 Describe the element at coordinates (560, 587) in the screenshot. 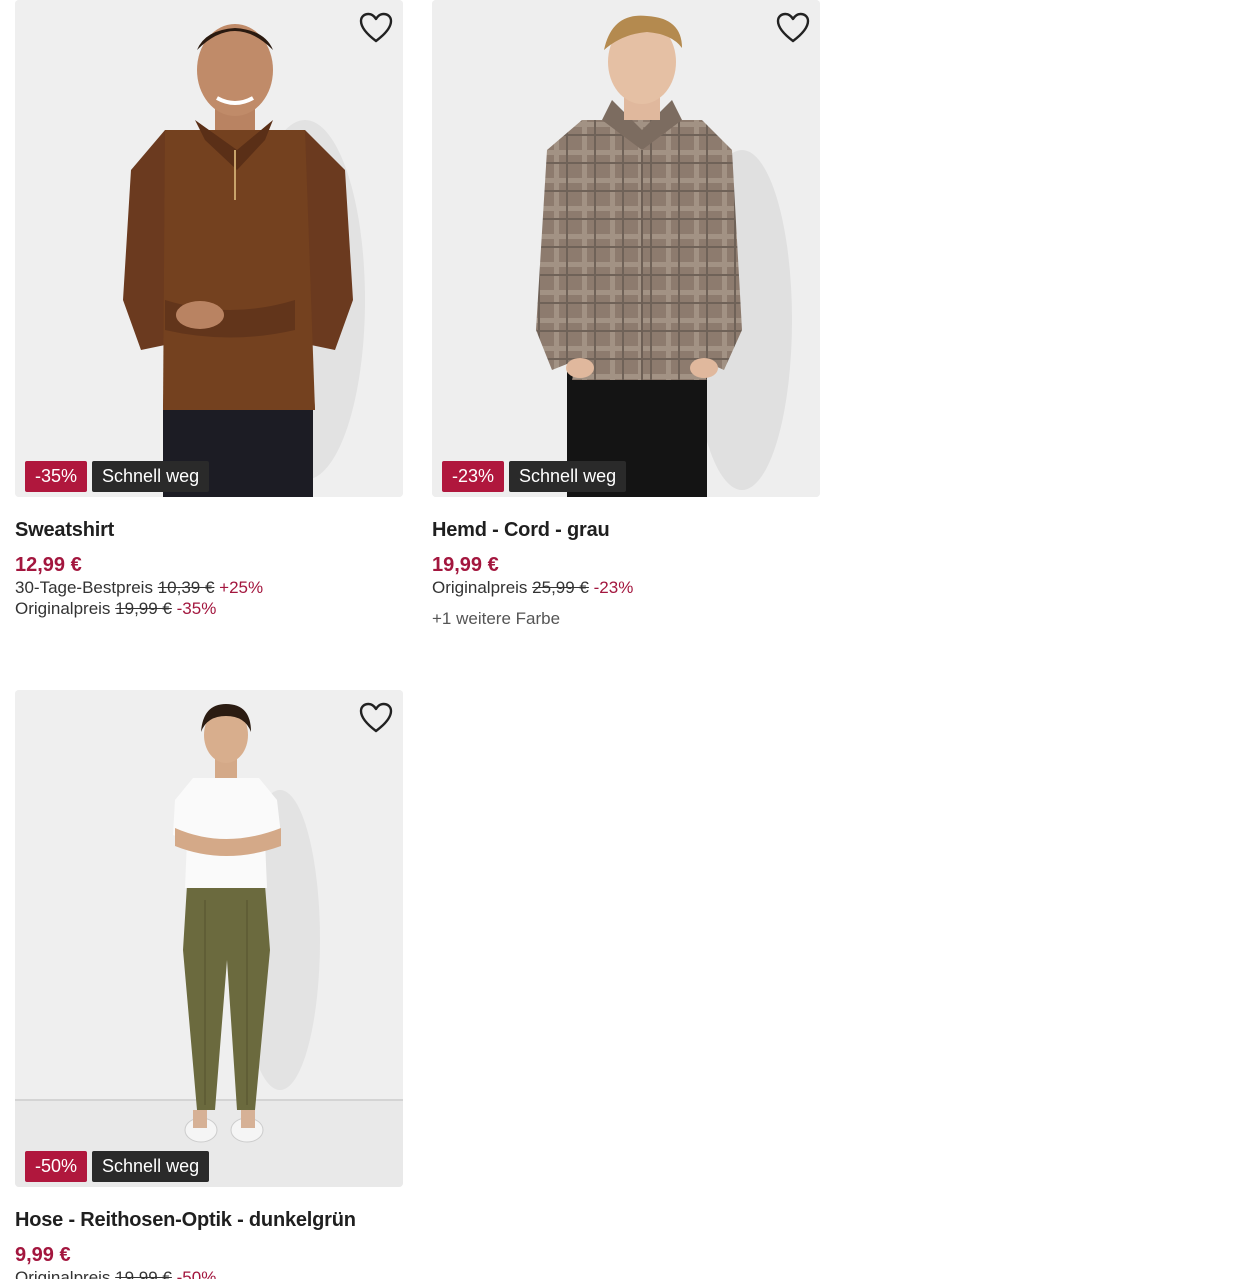

I see `original-price-value: 25,99 €` at that location.